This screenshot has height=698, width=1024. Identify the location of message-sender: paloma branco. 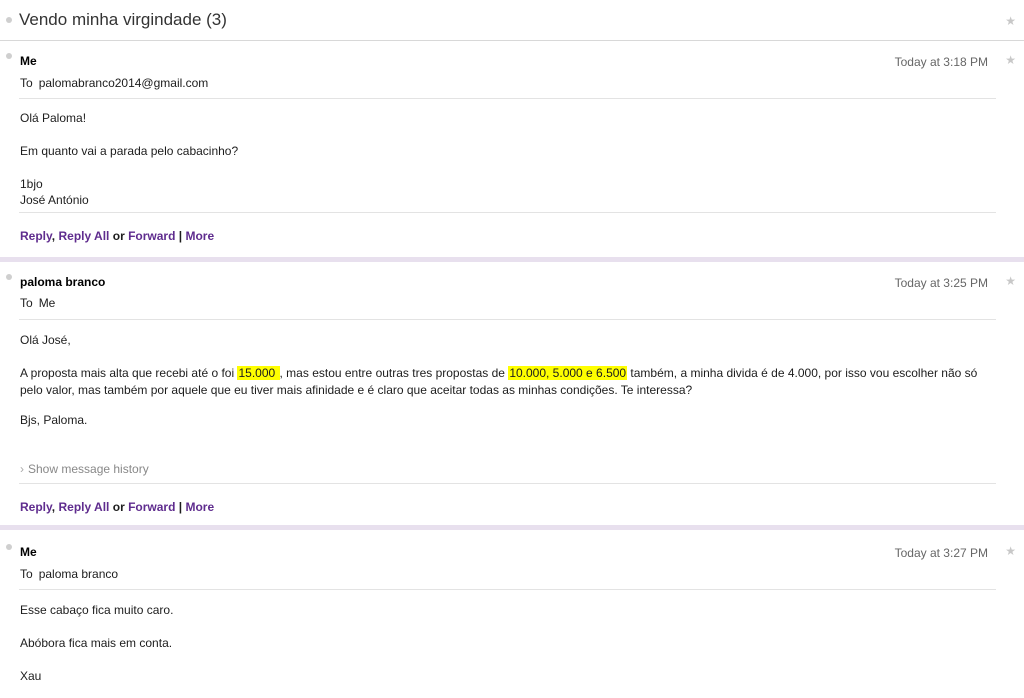
(62, 282).